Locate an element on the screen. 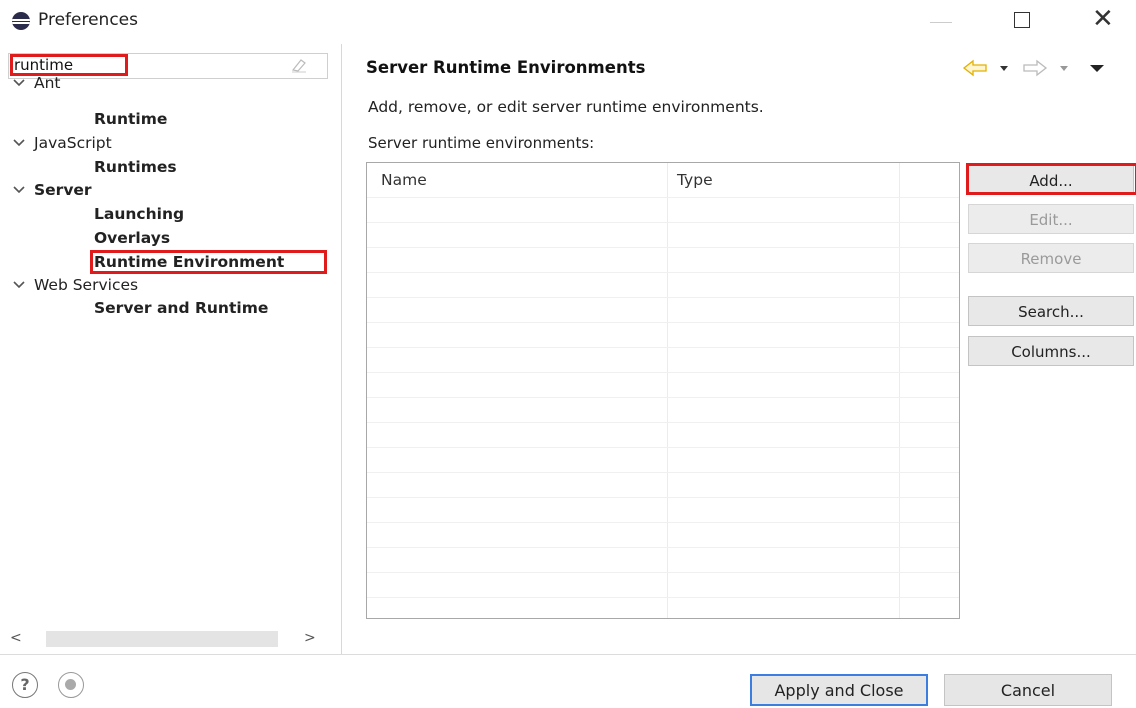 This screenshot has width=1136, height=708. tree-item-label: Server is located at coordinates (63, 190).